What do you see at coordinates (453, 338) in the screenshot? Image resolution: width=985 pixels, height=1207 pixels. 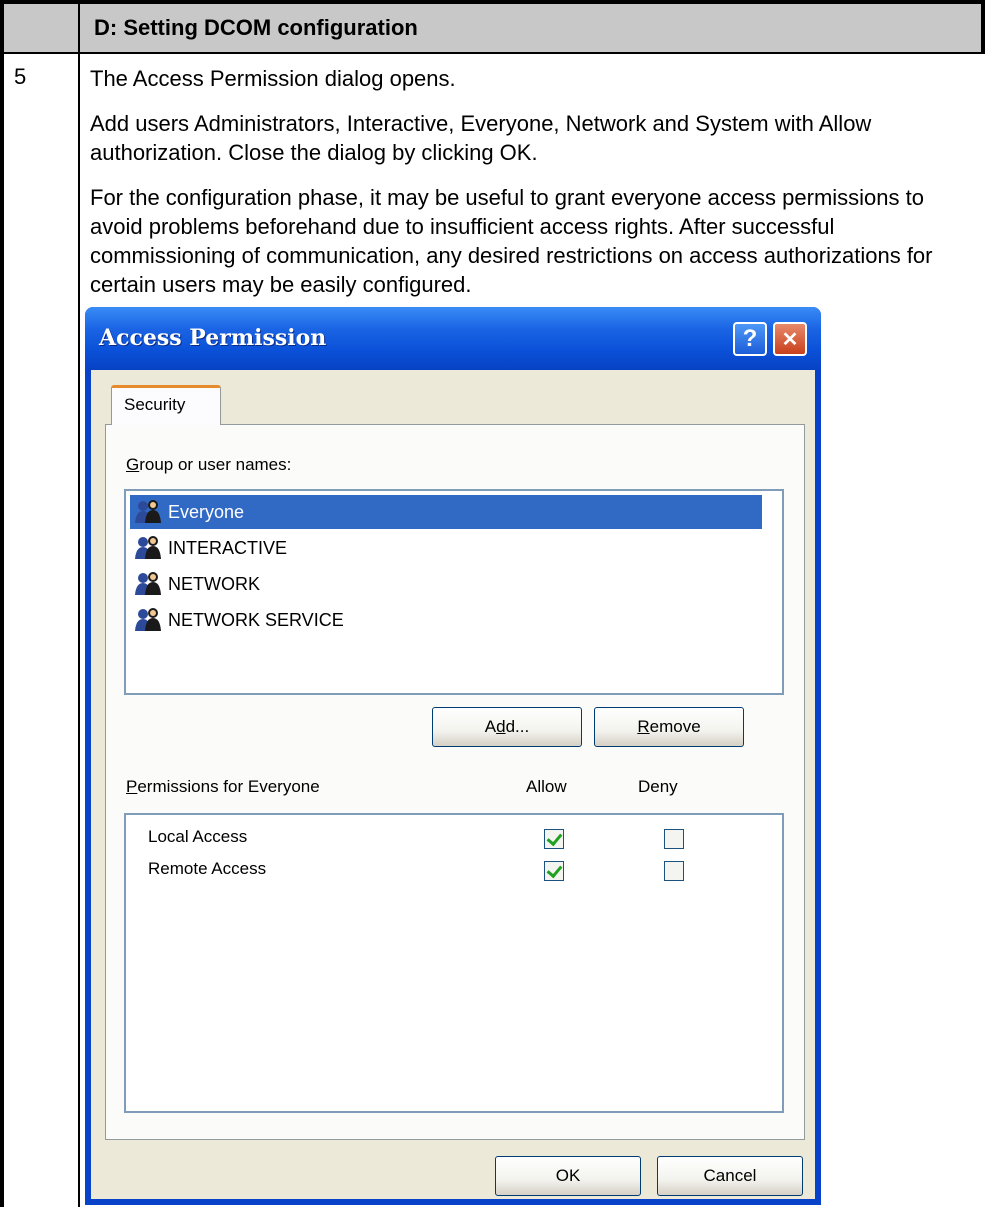 I see `dialog-titlebar: Access Permission ? ✕` at bounding box center [453, 338].